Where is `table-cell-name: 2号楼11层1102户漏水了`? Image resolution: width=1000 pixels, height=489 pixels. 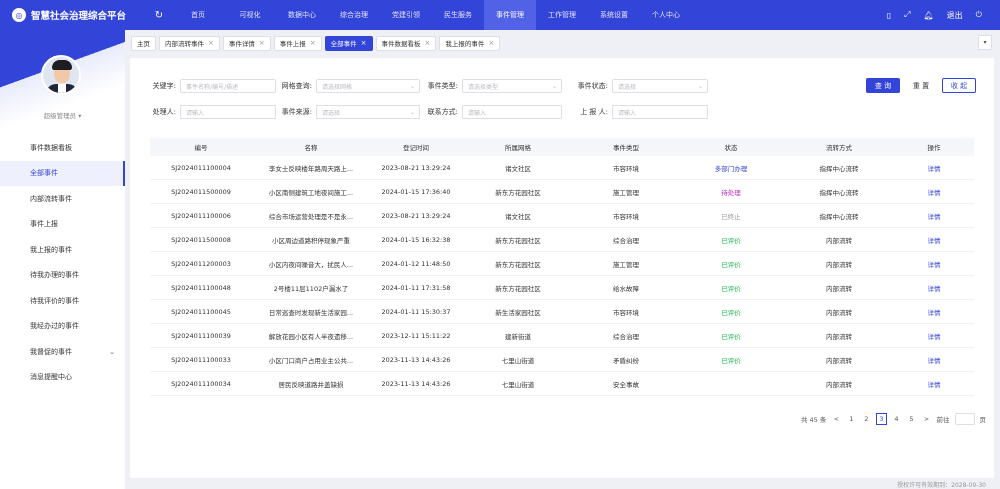 table-cell-name: 2号楼11层1102户漏水了 is located at coordinates (311, 288).